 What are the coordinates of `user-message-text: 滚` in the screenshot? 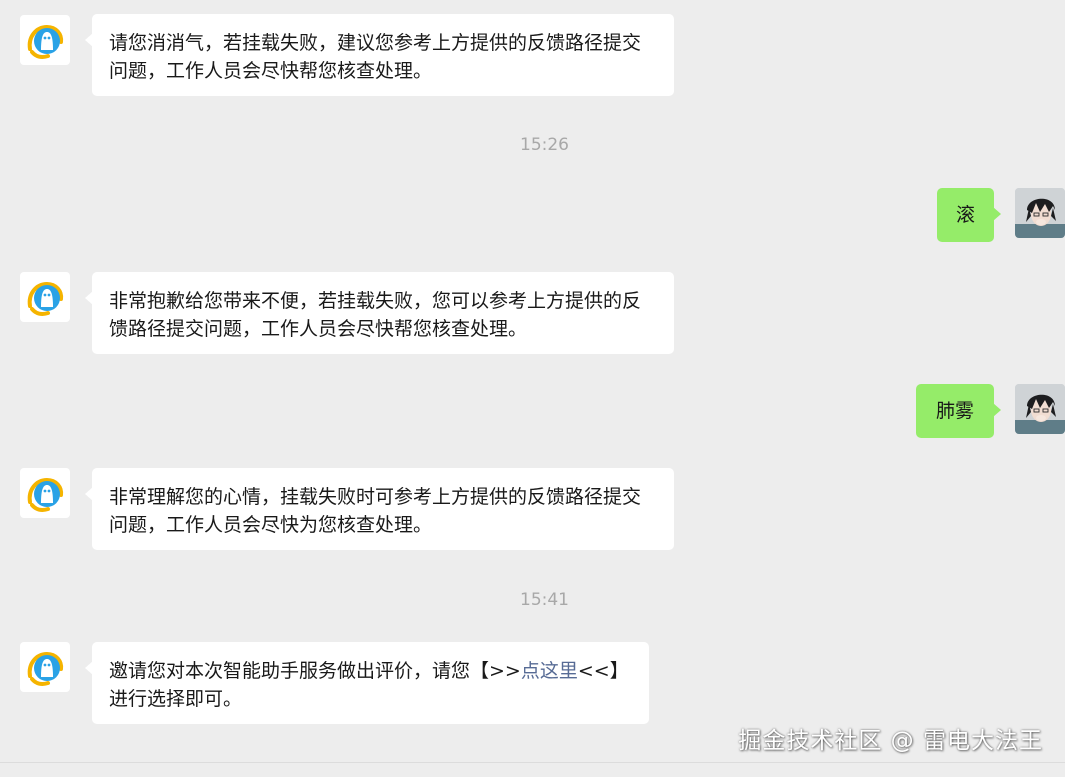 It's located at (965, 215).